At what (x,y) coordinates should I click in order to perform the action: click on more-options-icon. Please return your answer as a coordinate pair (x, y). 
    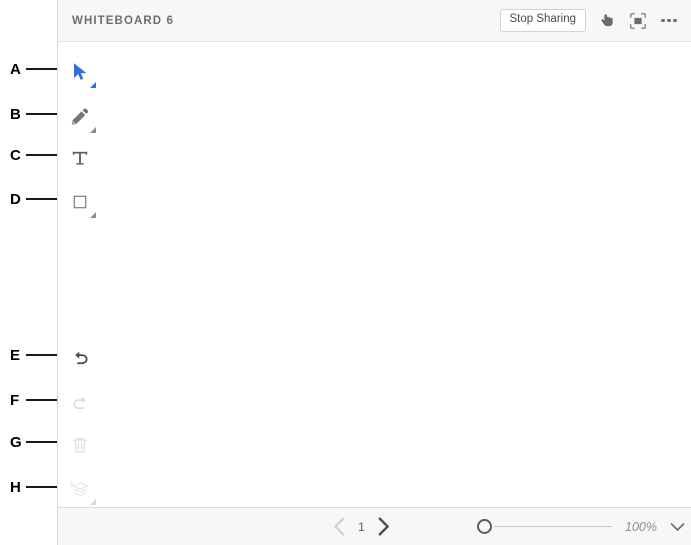
    Looking at the image, I should click on (669, 21).